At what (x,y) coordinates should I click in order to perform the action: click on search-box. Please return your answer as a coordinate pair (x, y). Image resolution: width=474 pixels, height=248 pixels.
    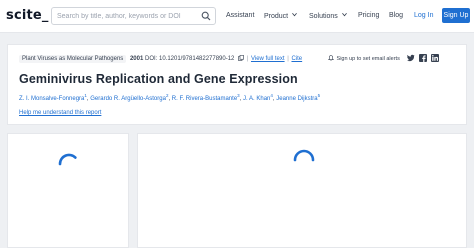
    Looking at the image, I should click on (133, 16).